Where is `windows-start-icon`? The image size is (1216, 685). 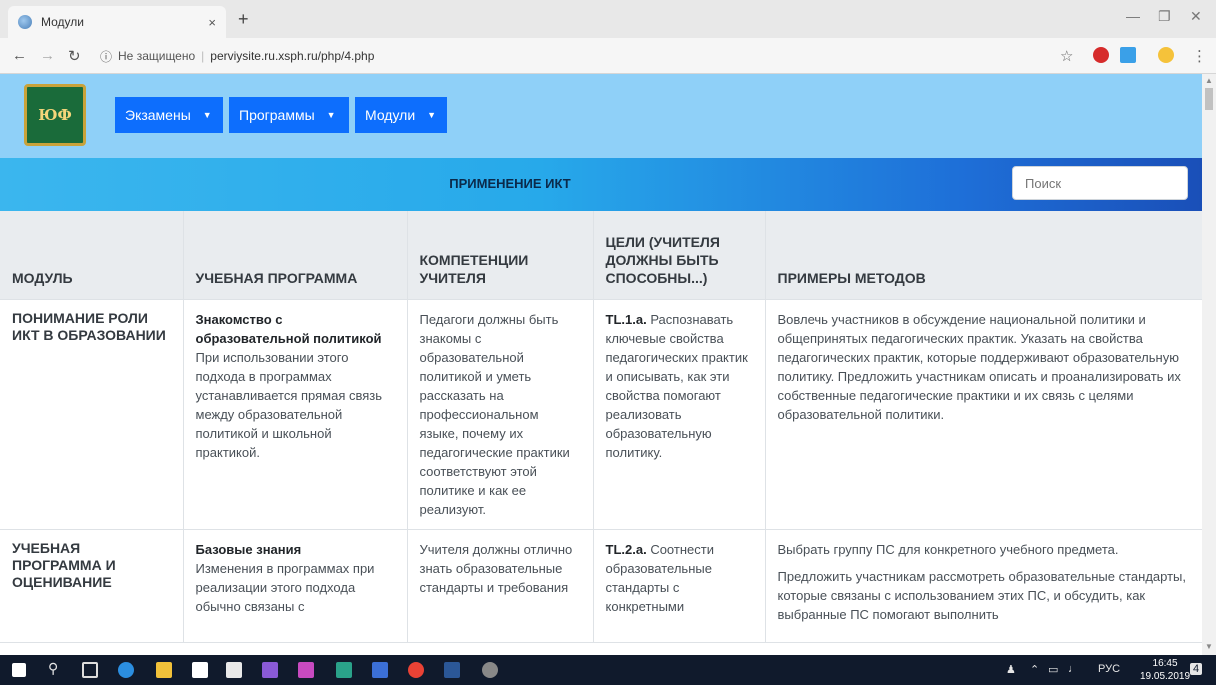
windows-start-icon is located at coordinates (19, 670).